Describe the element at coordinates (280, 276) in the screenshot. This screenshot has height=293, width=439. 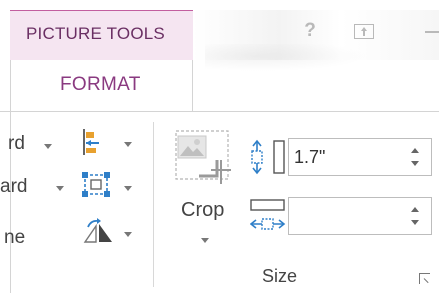
I see `size-group-label: Size` at that location.